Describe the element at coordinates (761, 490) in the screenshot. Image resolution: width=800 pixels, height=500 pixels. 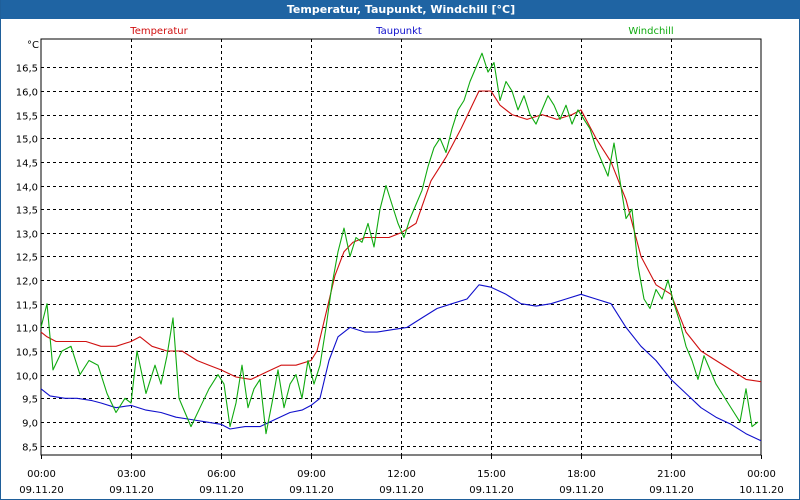
I see `x-tick-label-date: 10.11.20` at that location.